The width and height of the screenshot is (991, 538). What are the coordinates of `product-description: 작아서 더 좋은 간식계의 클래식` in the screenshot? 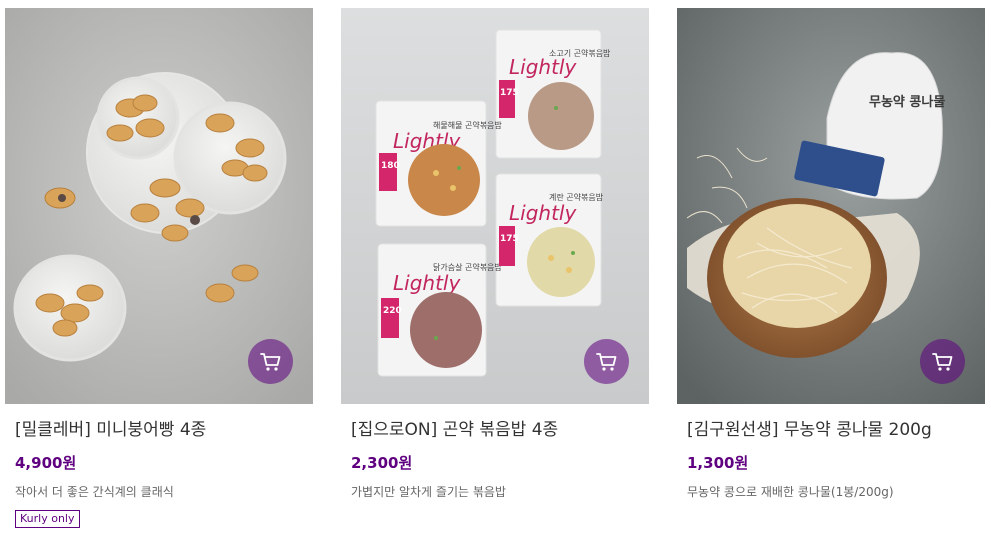 It's located at (94, 492).